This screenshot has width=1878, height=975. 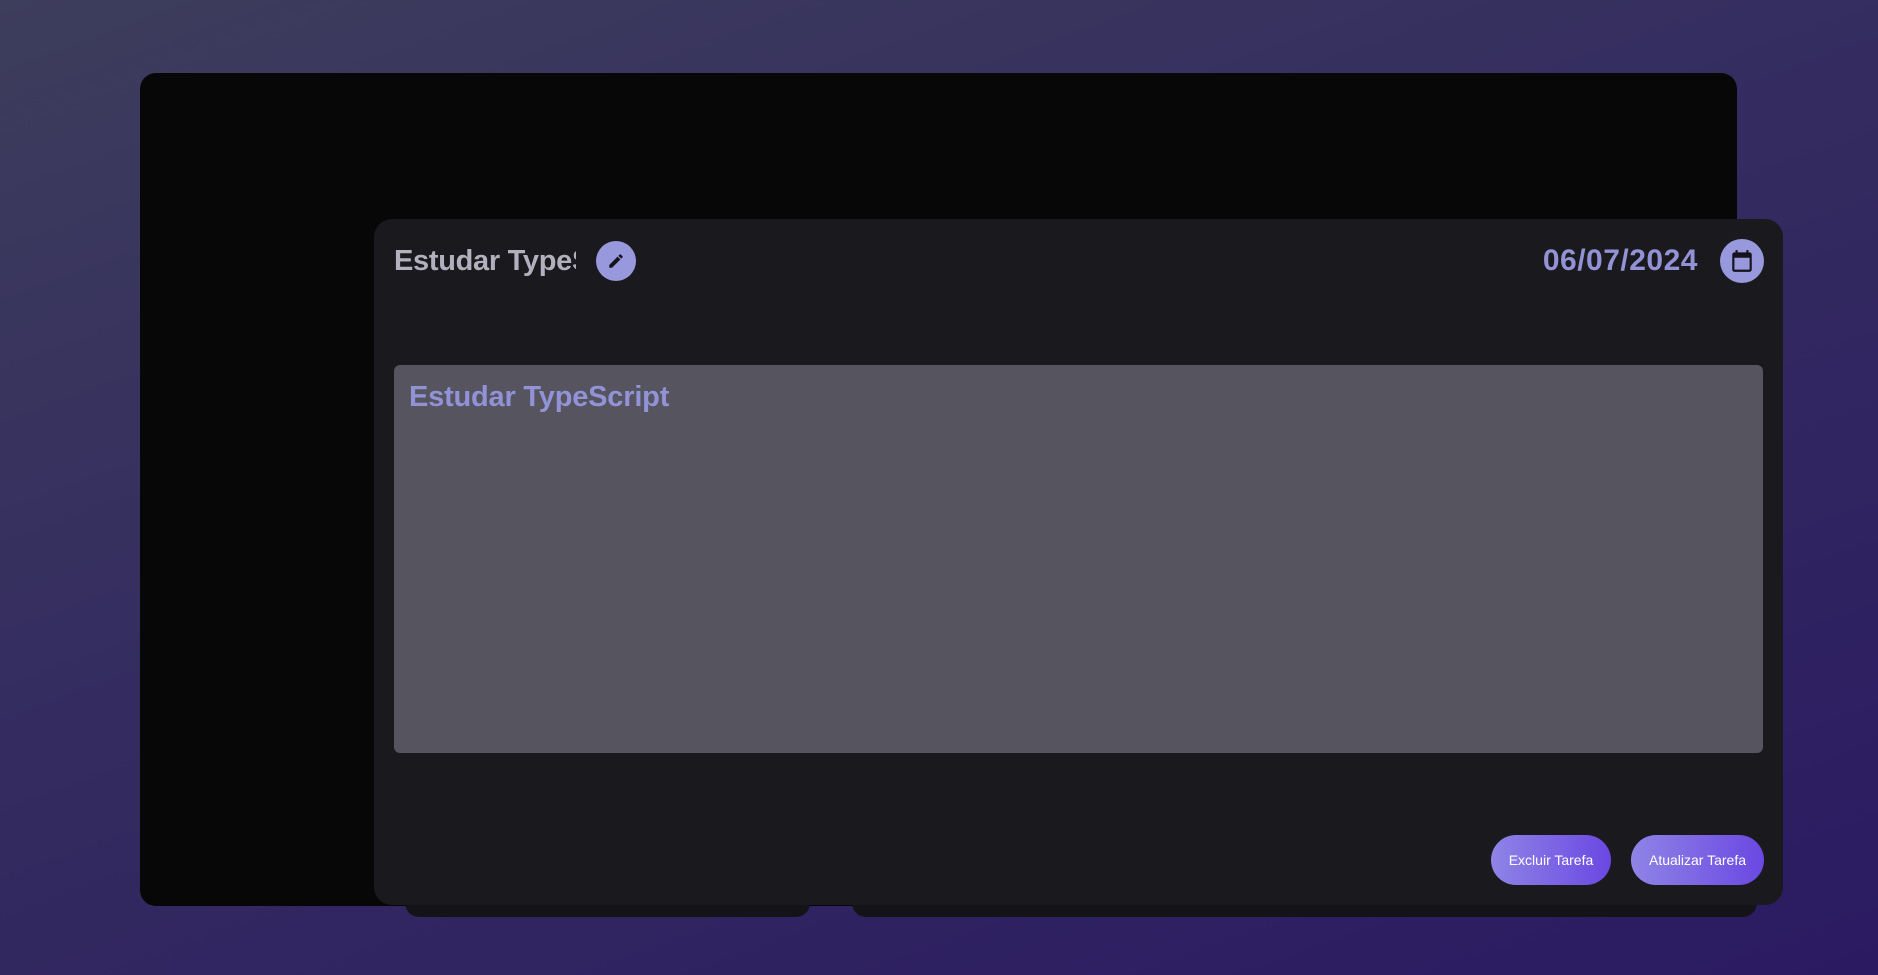 What do you see at coordinates (1627, 860) in the screenshot?
I see `task-actions: Excluir Tarefa Atualizar Tarefa` at bounding box center [1627, 860].